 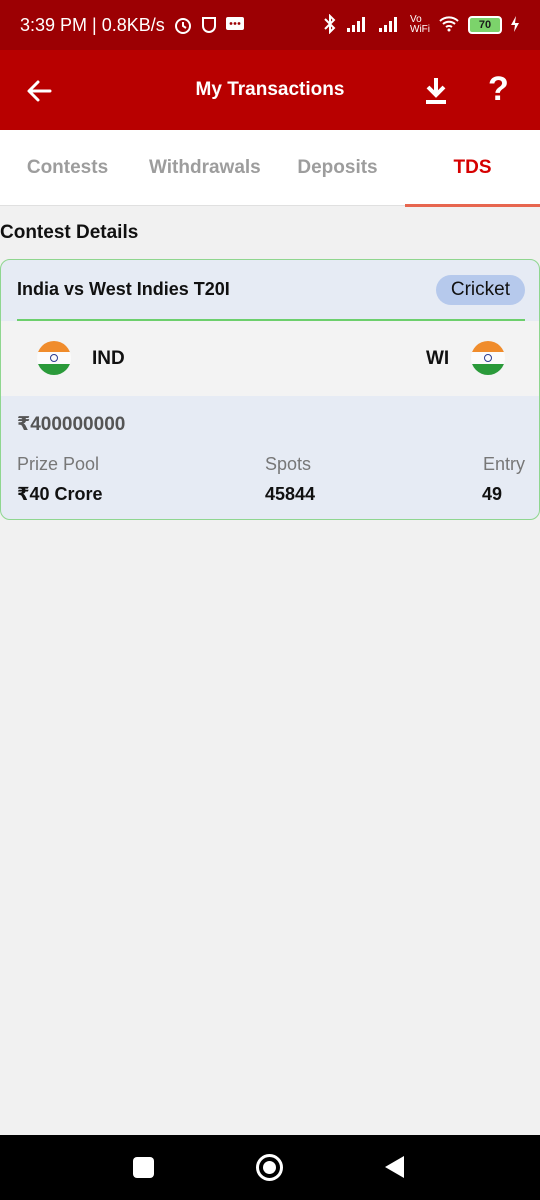 What do you see at coordinates (394, 1167) in the screenshot?
I see `back-icon` at bounding box center [394, 1167].